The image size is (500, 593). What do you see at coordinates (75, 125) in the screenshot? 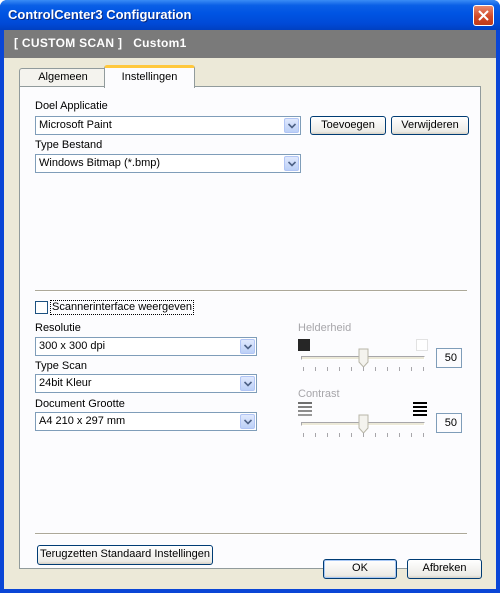
I see `doel-value: Microsoft Paint` at bounding box center [75, 125].